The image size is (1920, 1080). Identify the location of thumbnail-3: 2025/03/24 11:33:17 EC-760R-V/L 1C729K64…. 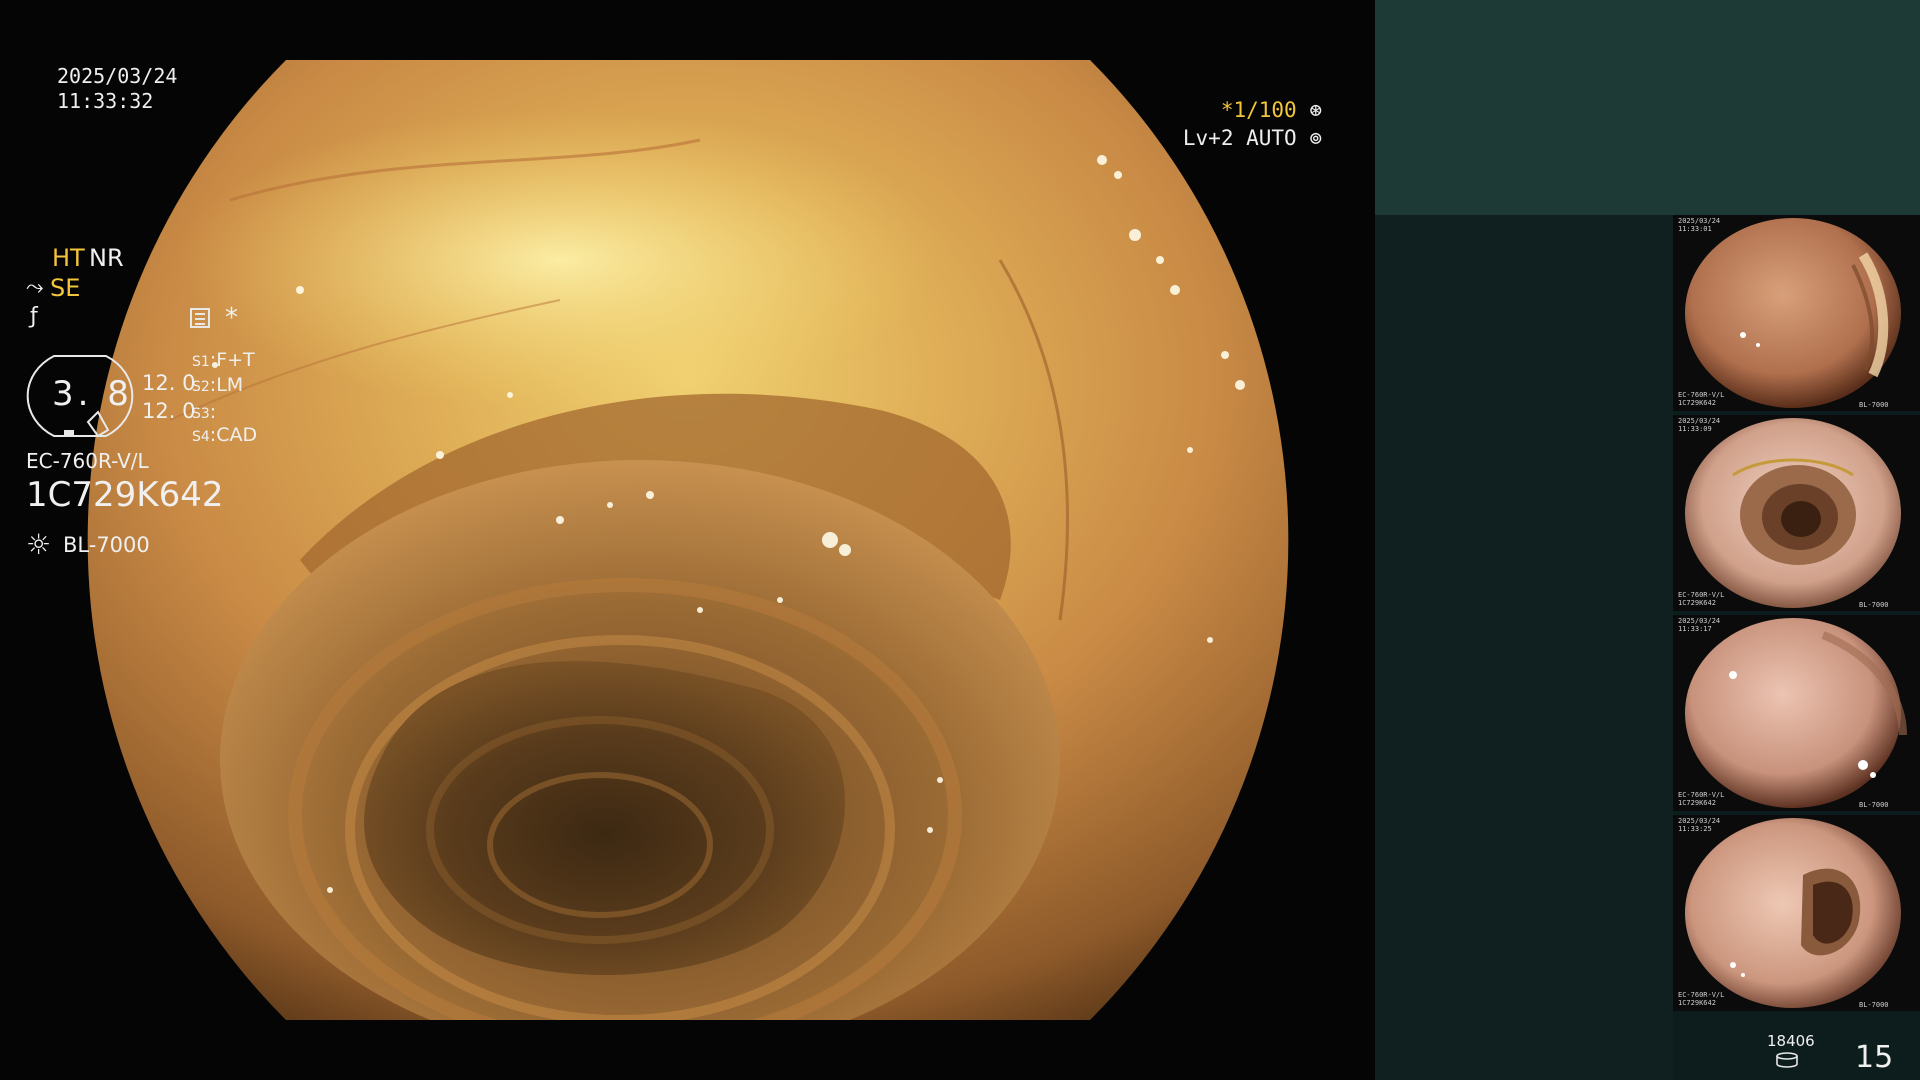
(1796, 713).